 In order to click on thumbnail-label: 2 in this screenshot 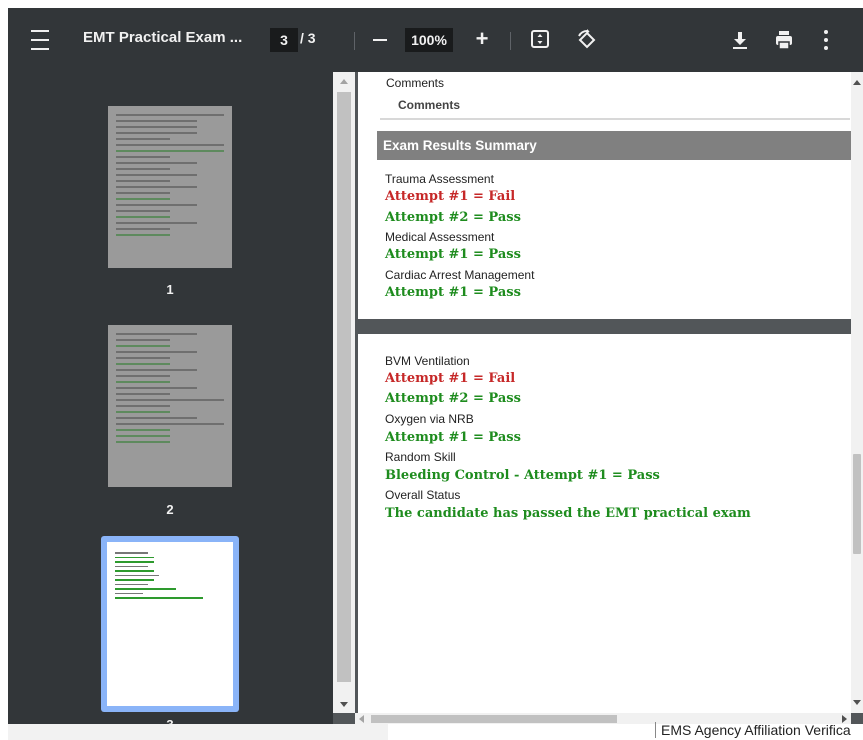, I will do `click(170, 509)`.